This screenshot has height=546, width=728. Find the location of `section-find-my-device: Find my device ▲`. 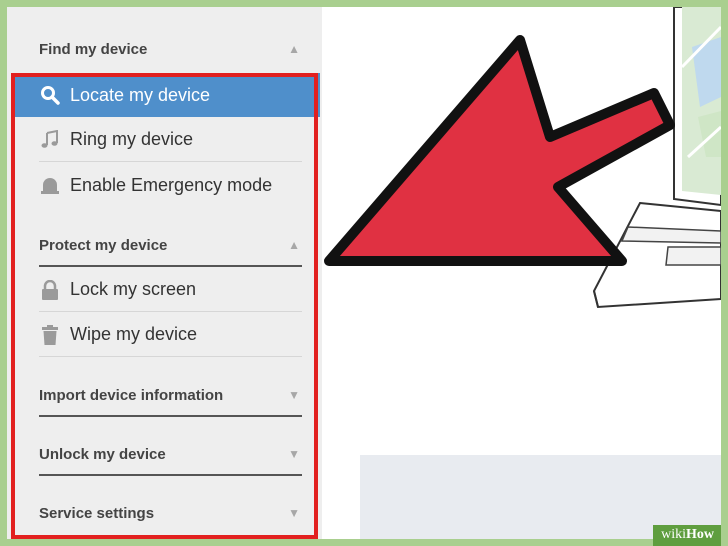

section-find-my-device: Find my device ▲ is located at coordinates (170, 49).